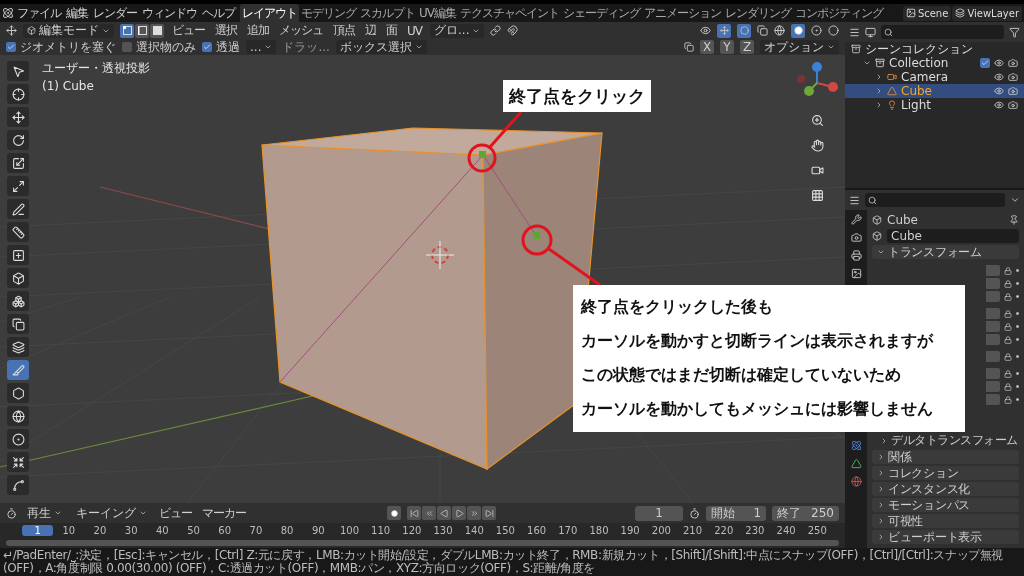 The image size is (1024, 576). What do you see at coordinates (987, 13) in the screenshot?
I see `view-layer-field: ViewLayer` at bounding box center [987, 13].